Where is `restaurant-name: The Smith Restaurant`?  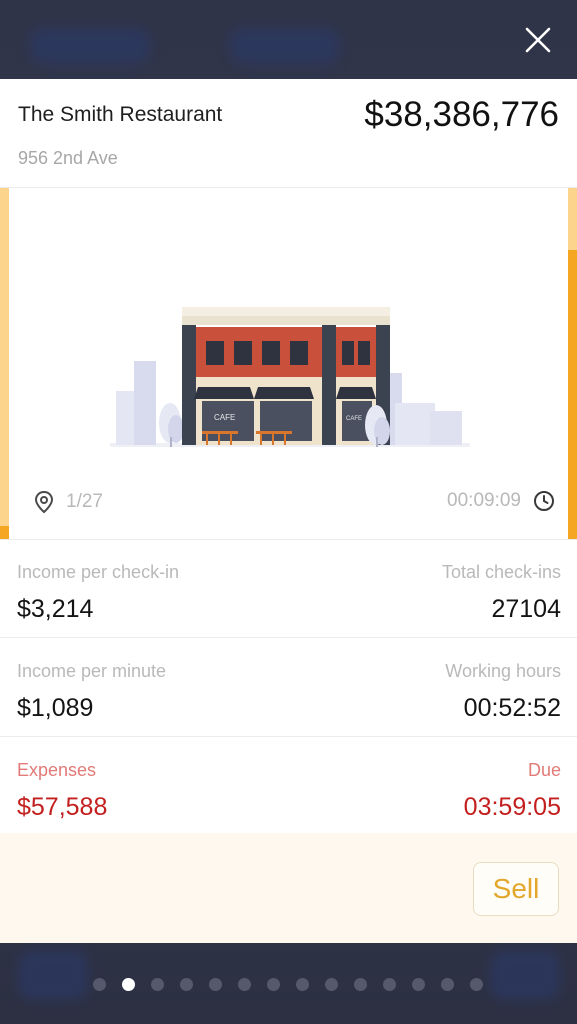
restaurant-name: The Smith Restaurant is located at coordinates (120, 114).